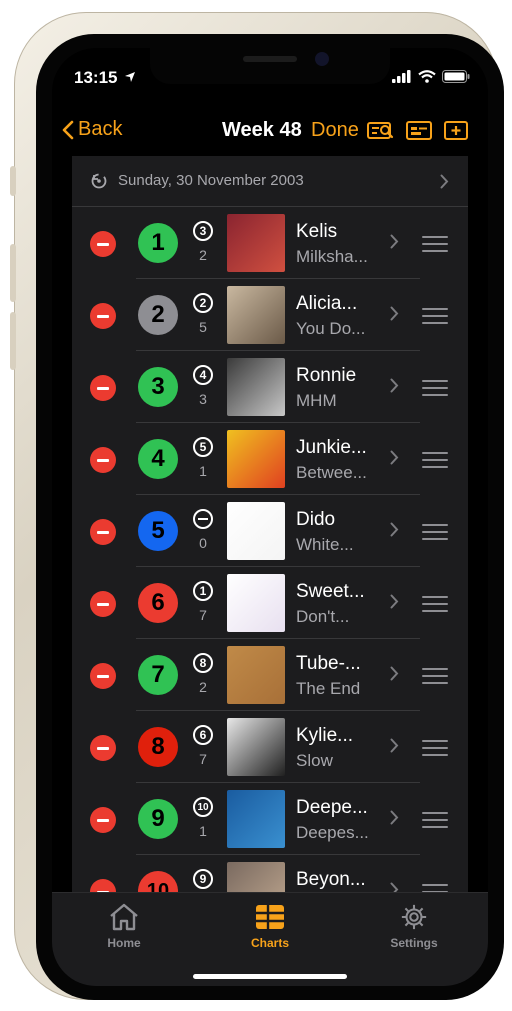  Describe the element at coordinates (401, 76) in the screenshot. I see `signal-icon` at that location.